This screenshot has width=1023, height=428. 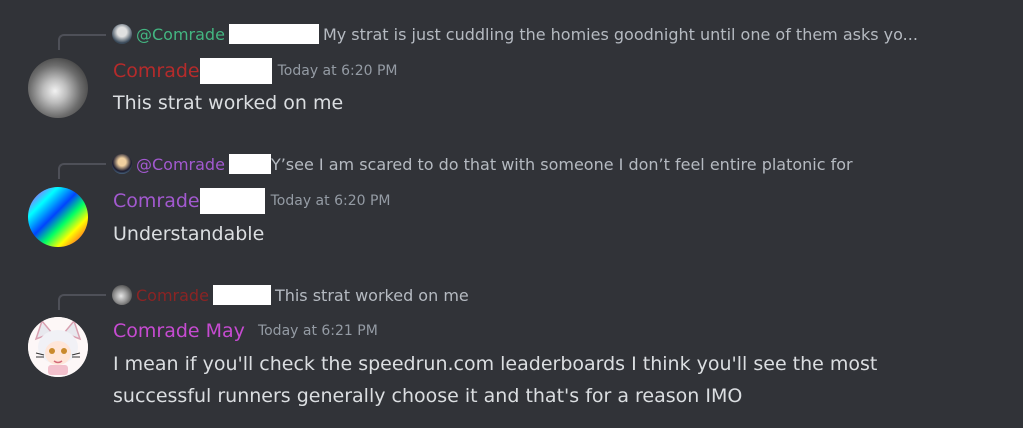 What do you see at coordinates (245, 331) in the screenshot?
I see `message-header: Comrade May Today at 6:21 PM` at bounding box center [245, 331].